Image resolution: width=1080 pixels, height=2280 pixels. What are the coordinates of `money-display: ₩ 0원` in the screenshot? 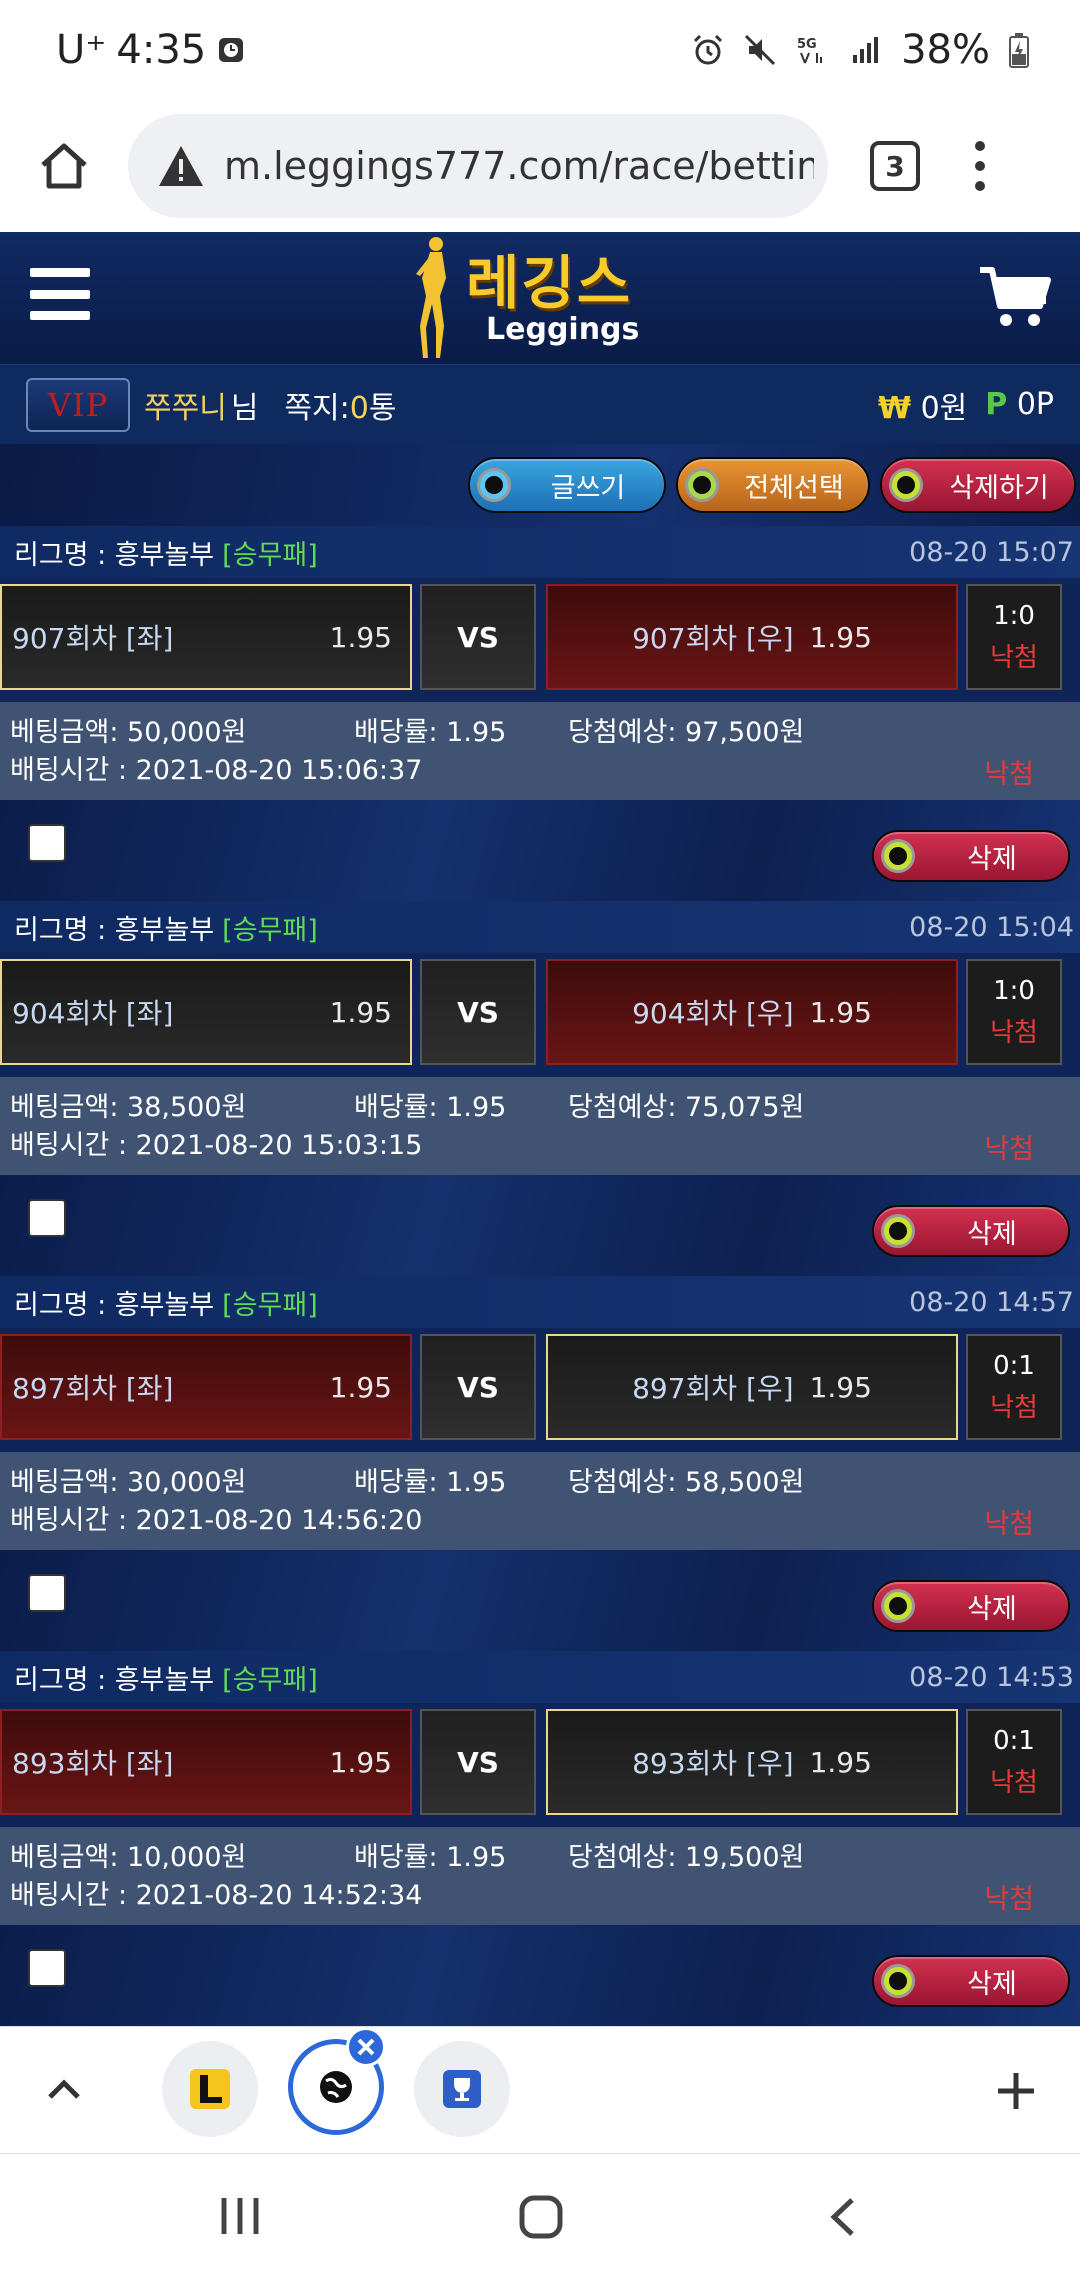 It's located at (922, 405).